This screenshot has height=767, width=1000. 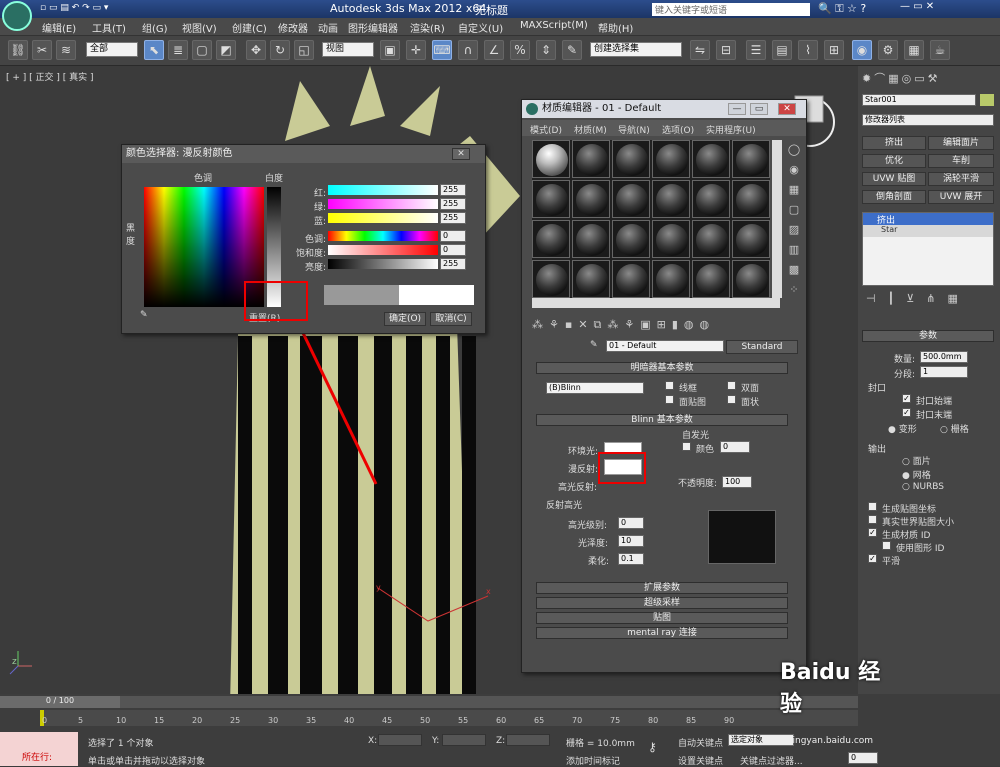 I want to click on material-type-button: Standard, so click(x=762, y=347).